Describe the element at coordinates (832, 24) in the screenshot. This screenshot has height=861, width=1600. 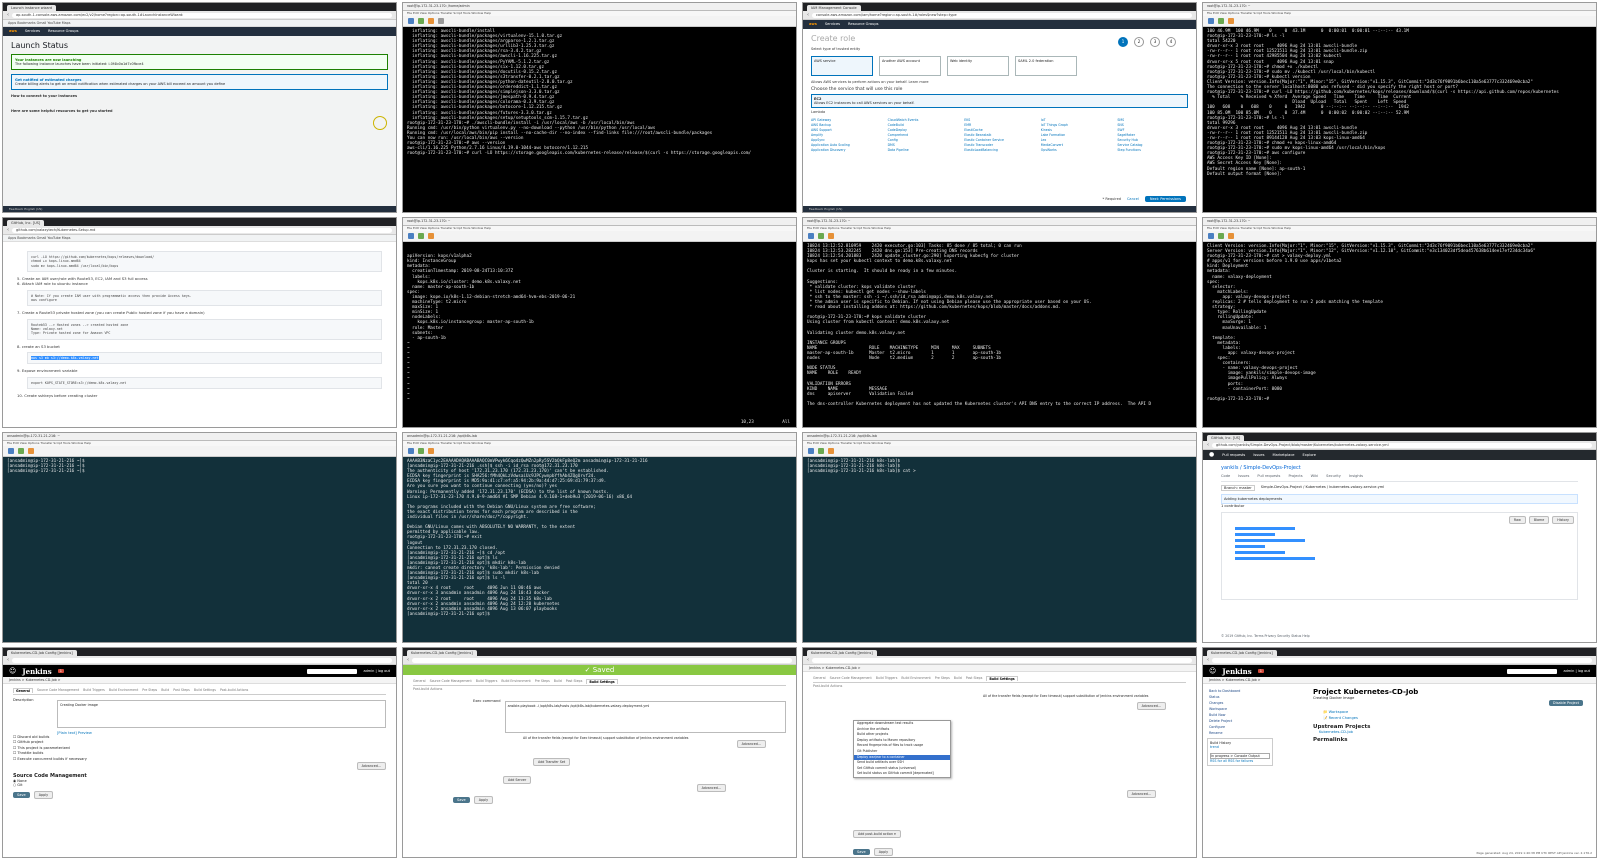
I see `services-menu: Services` at that location.